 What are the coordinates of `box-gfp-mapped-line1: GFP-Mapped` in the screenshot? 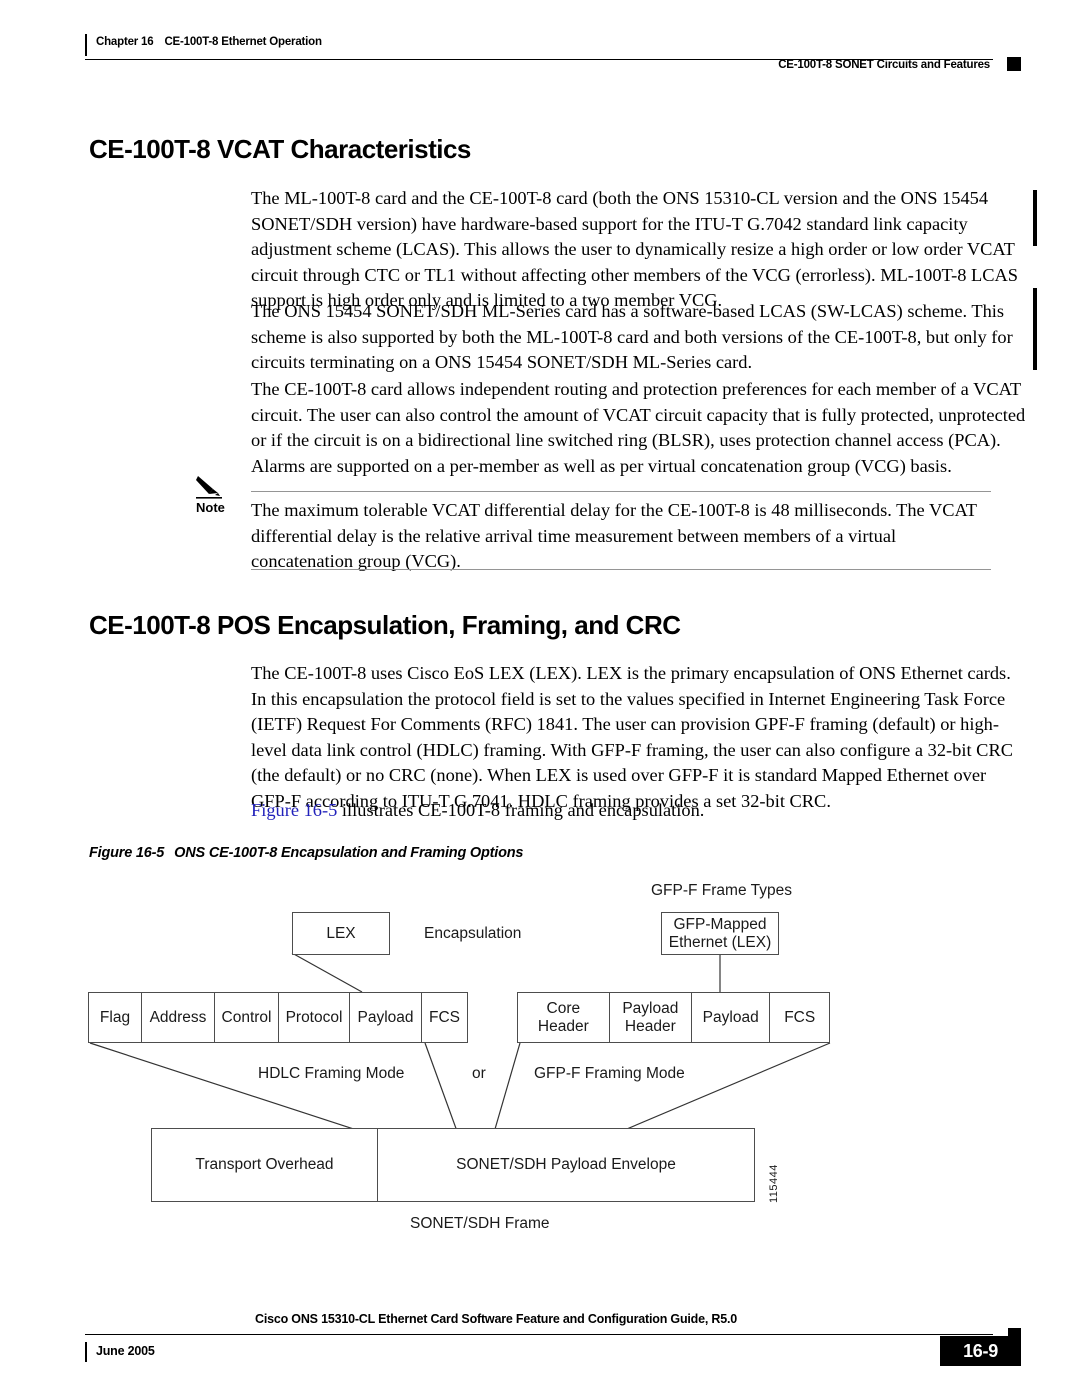 It's located at (720, 924).